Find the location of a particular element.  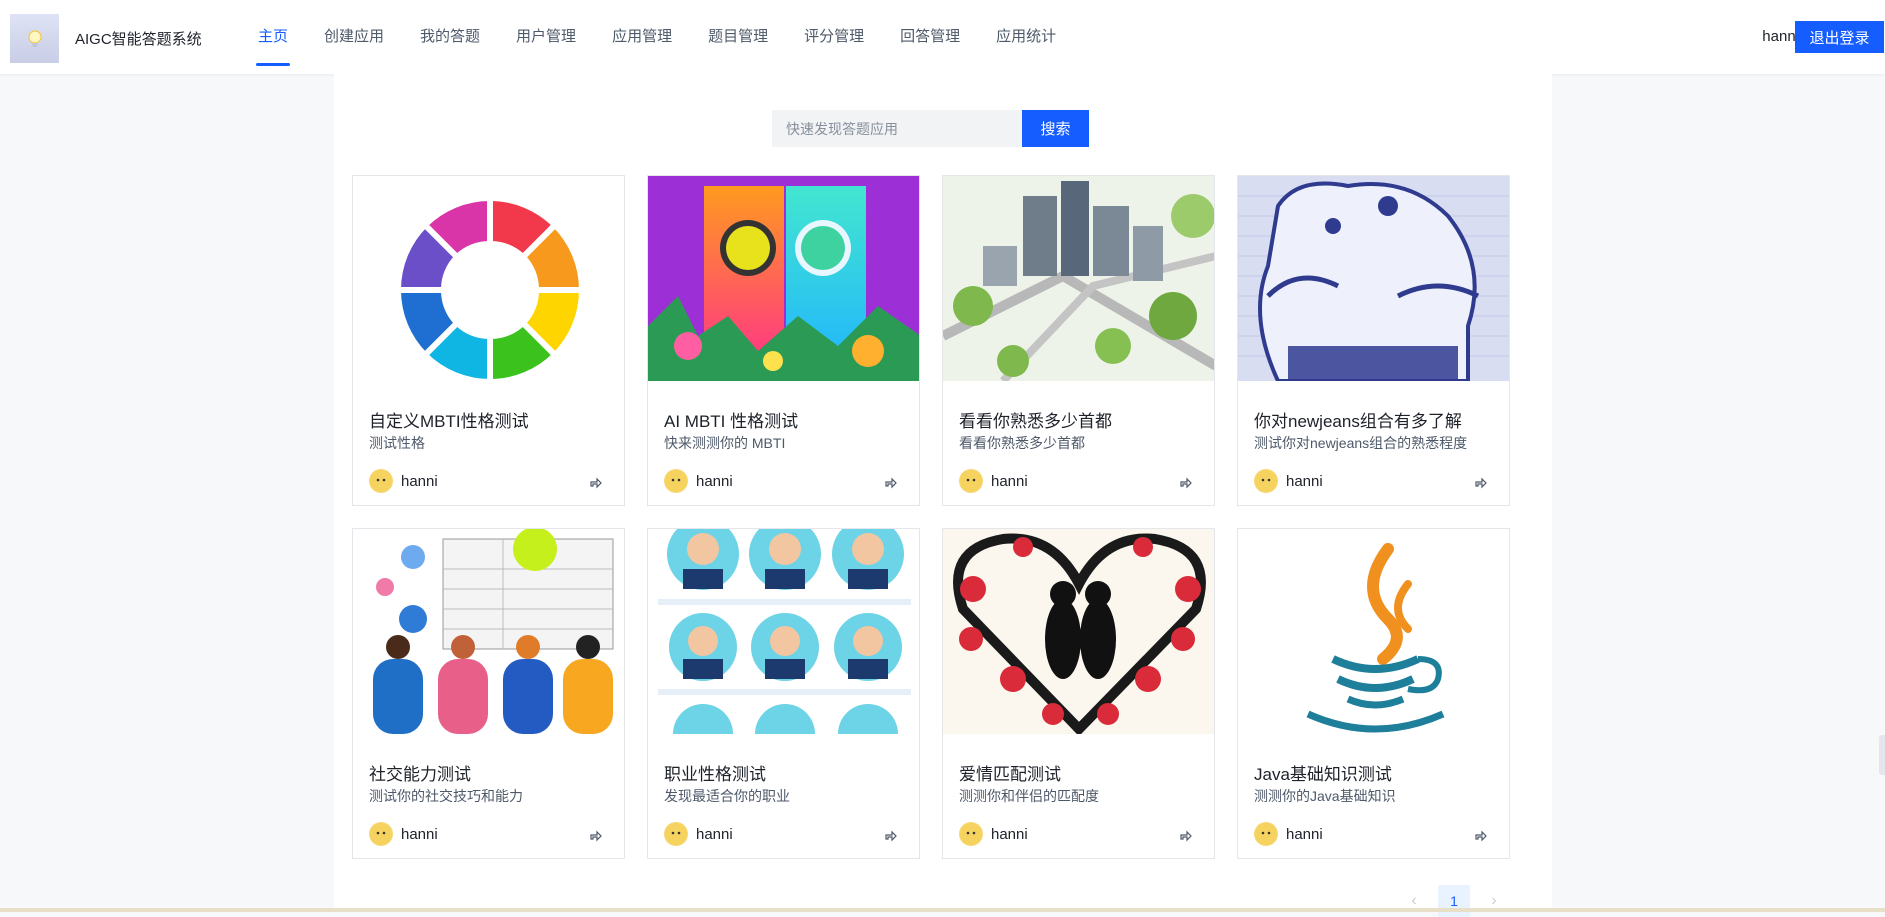

bottom-divider is located at coordinates (942, 910).